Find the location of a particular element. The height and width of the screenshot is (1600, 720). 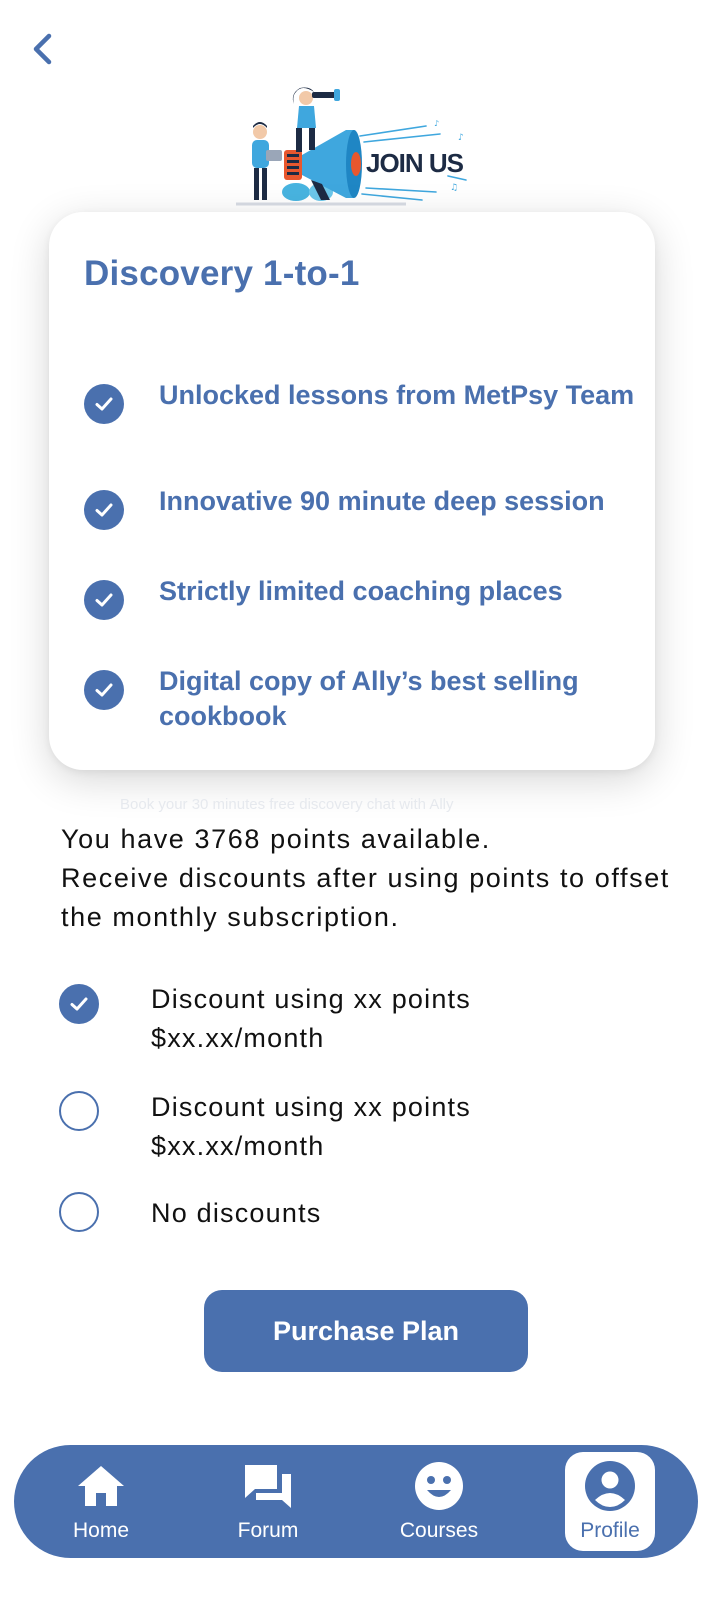

nav-label: Forum is located at coordinates (268, 1530).